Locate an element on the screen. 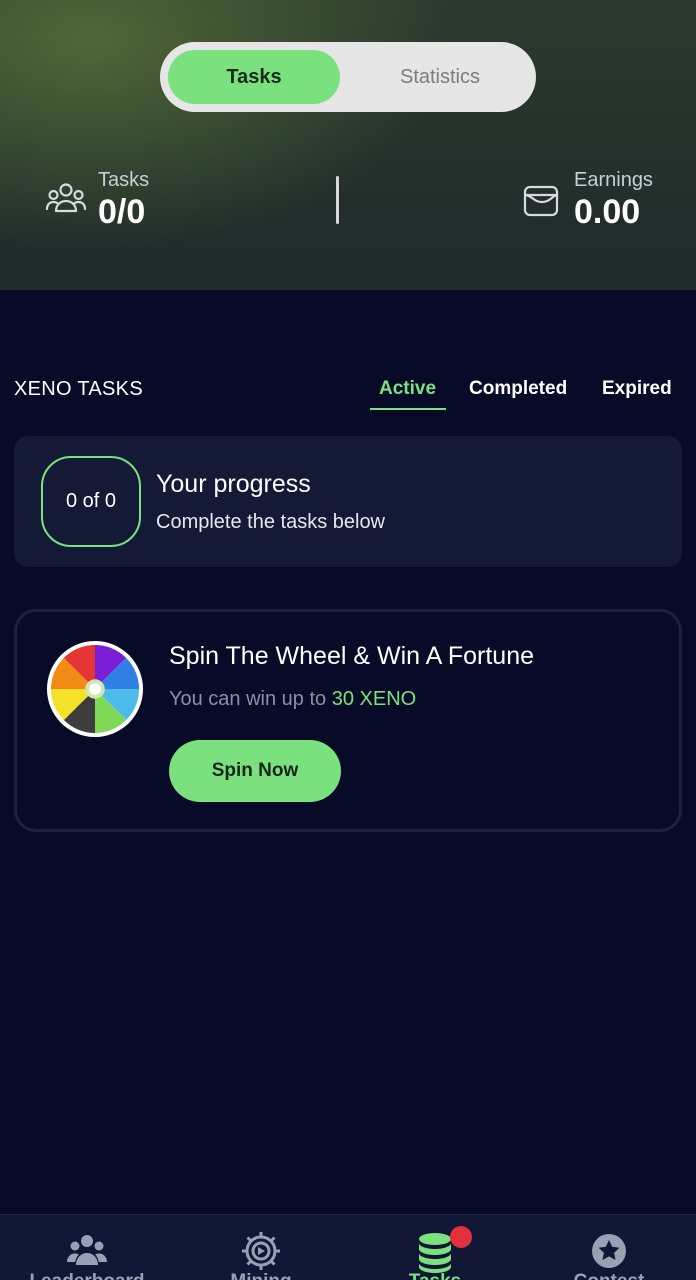  tasks-stat-label: Tasks is located at coordinates (124, 180).